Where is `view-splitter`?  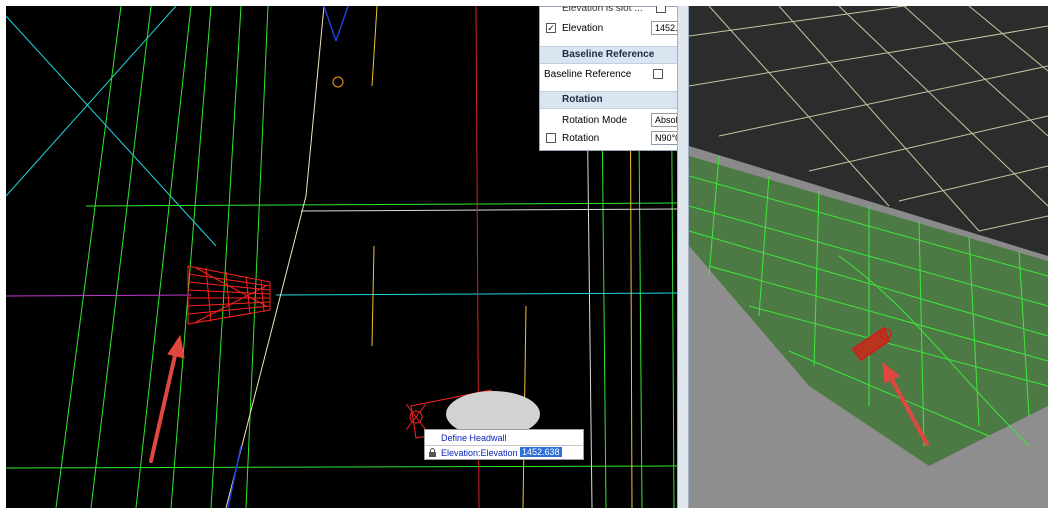
view-splitter is located at coordinates (683, 257).